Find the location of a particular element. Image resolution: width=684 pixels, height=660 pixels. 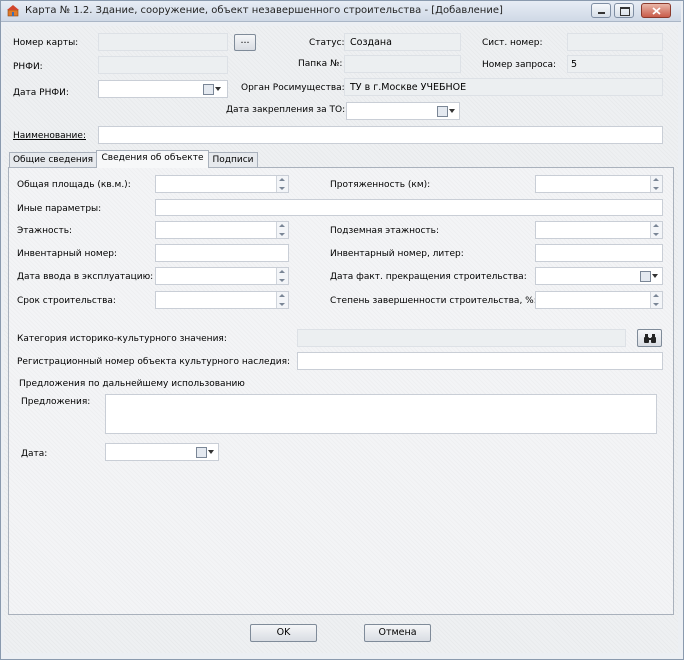

completion-label: Степень завершенности строительства, %: is located at coordinates (433, 301).